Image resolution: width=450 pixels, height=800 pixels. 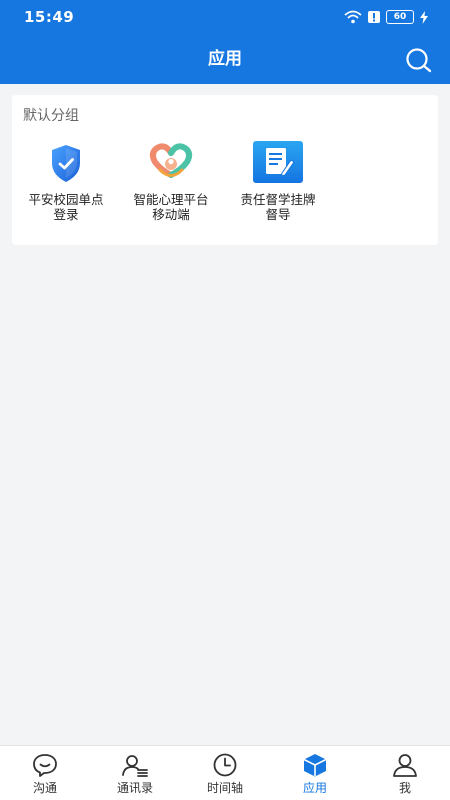 What do you see at coordinates (278, 199) in the screenshot?
I see `app-label-line1: 责任督学挂牌` at bounding box center [278, 199].